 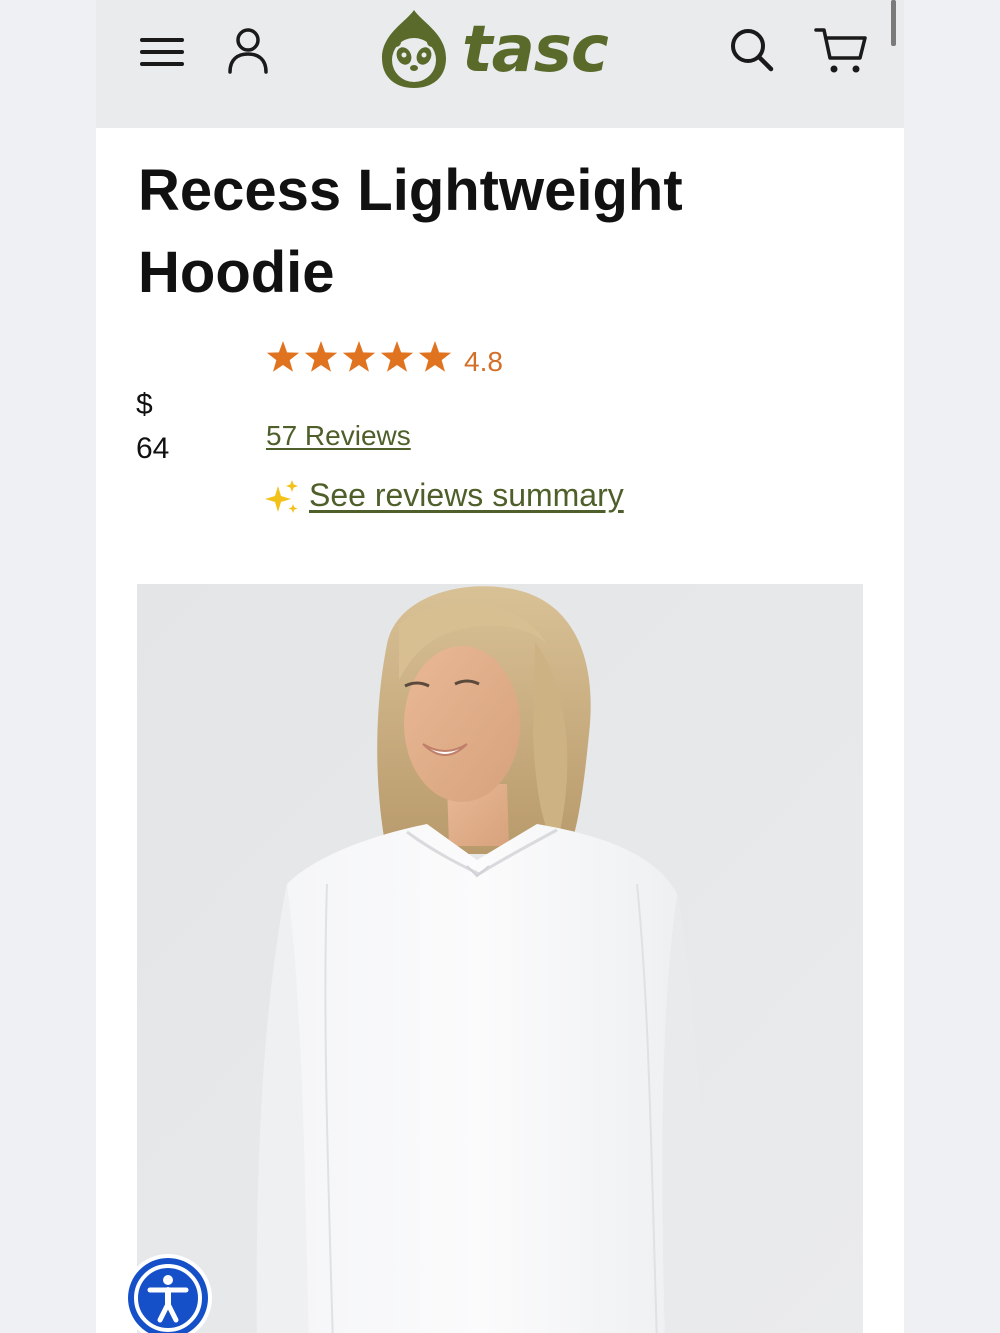 What do you see at coordinates (410, 231) in the screenshot?
I see `product-title: Recess Lightweight Hoodie` at bounding box center [410, 231].